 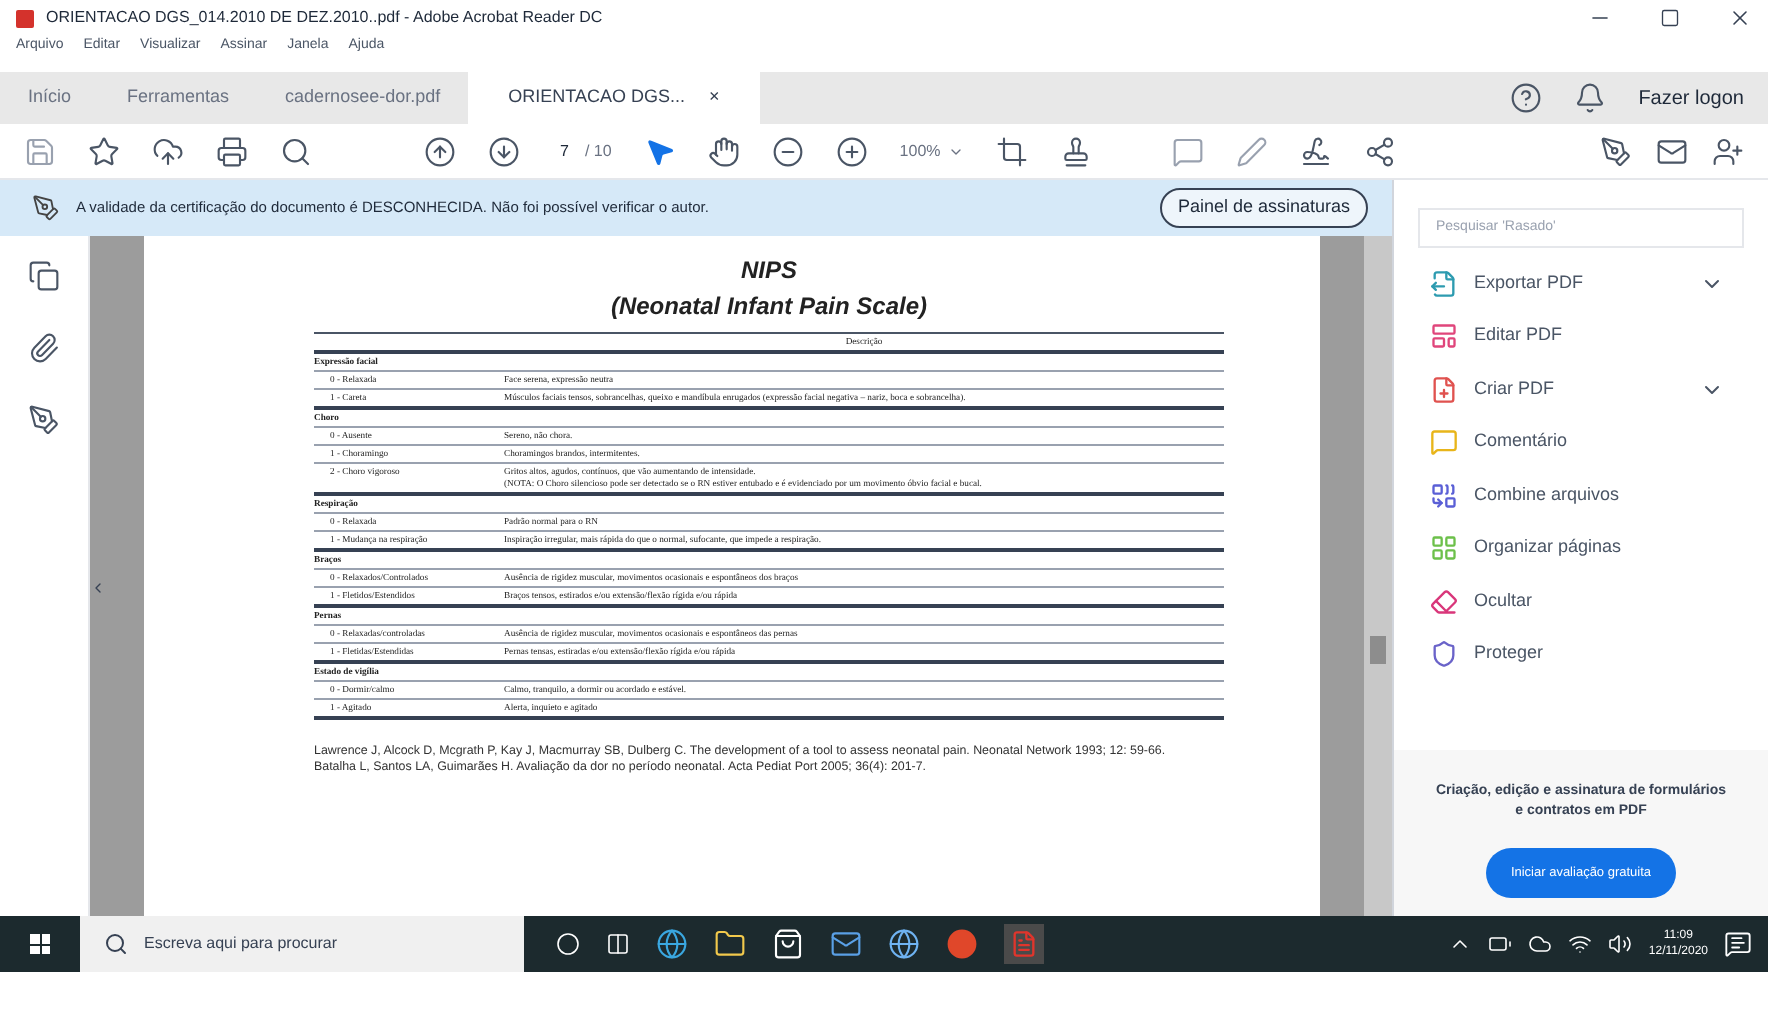 What do you see at coordinates (324, 18) in the screenshot?
I see `window-title: ORIENTACAO DGS_014.2010 DE DEZ.2010..pdf - Adobe Acrobat Reader DC` at bounding box center [324, 18].